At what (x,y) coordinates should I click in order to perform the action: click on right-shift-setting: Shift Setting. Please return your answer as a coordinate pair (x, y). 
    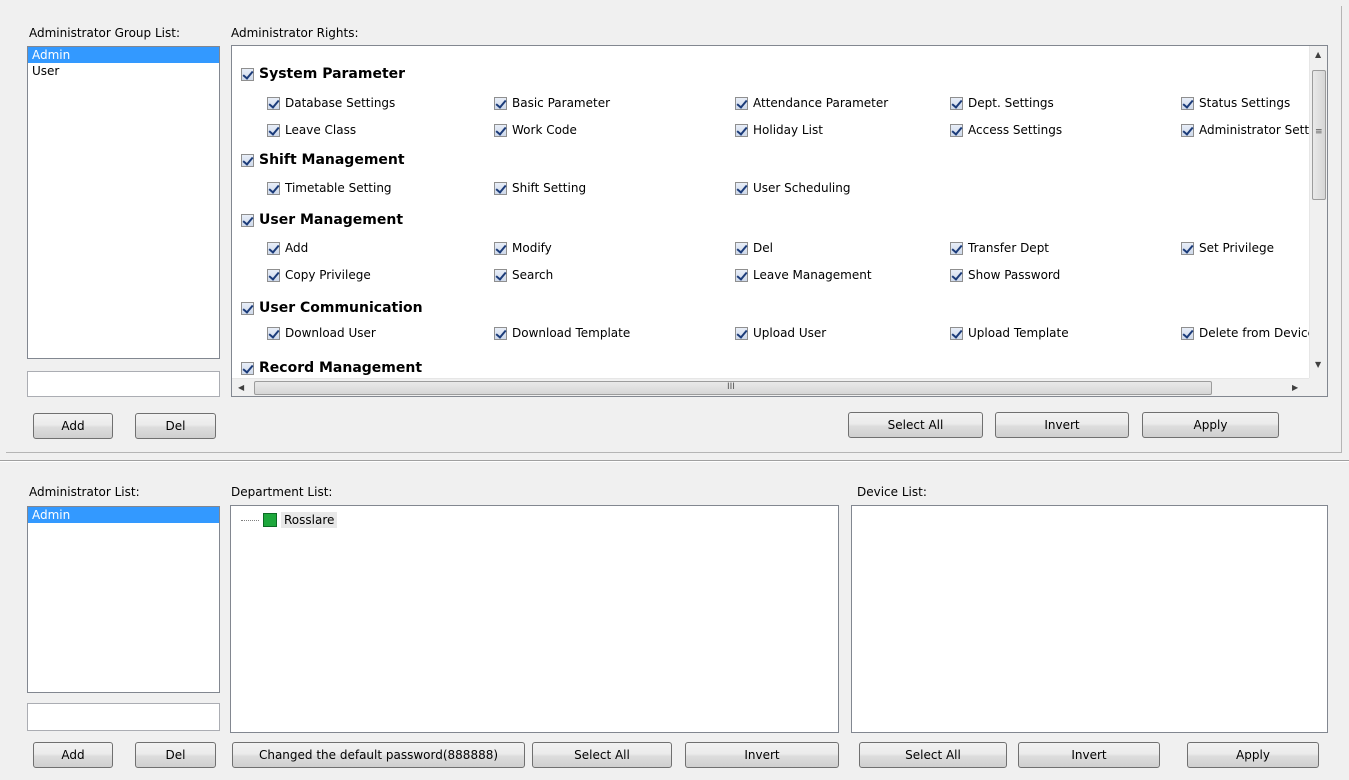
    Looking at the image, I should click on (540, 188).